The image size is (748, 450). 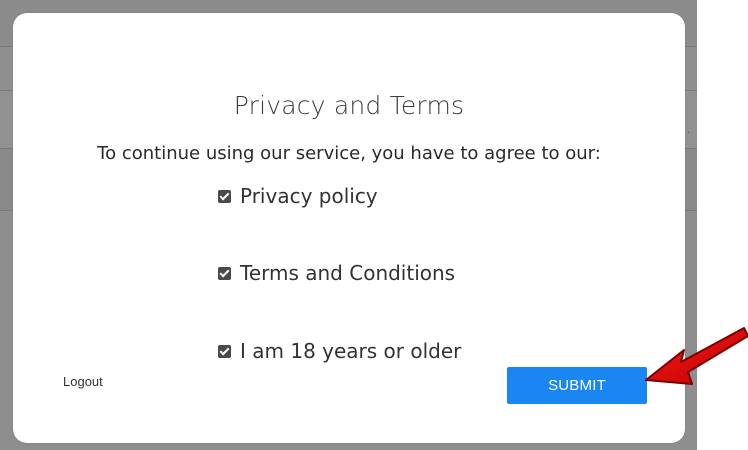 I want to click on backdrop-ellipsis-icon: ., so click(x=689, y=130).